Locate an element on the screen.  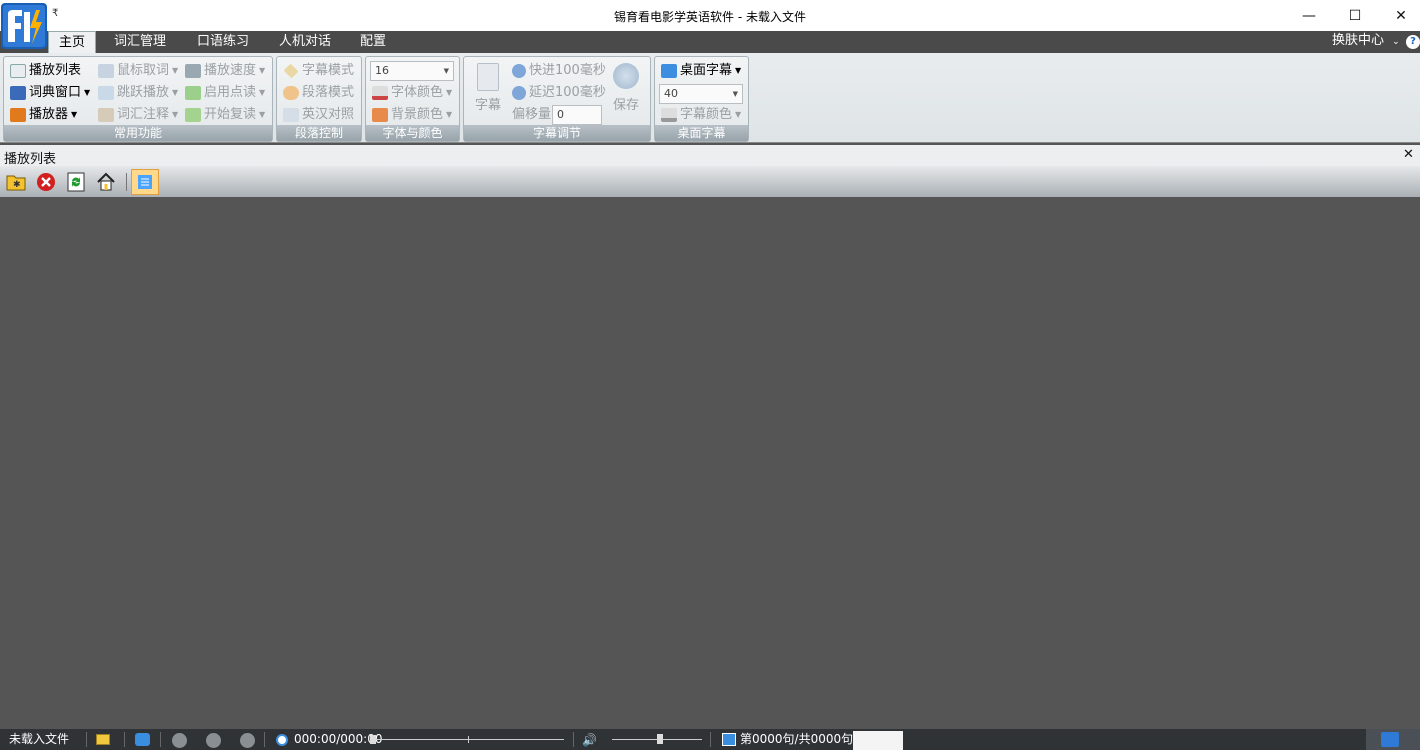
fast-forward-label: 快进100毫秒 is located at coordinates (567, 70).